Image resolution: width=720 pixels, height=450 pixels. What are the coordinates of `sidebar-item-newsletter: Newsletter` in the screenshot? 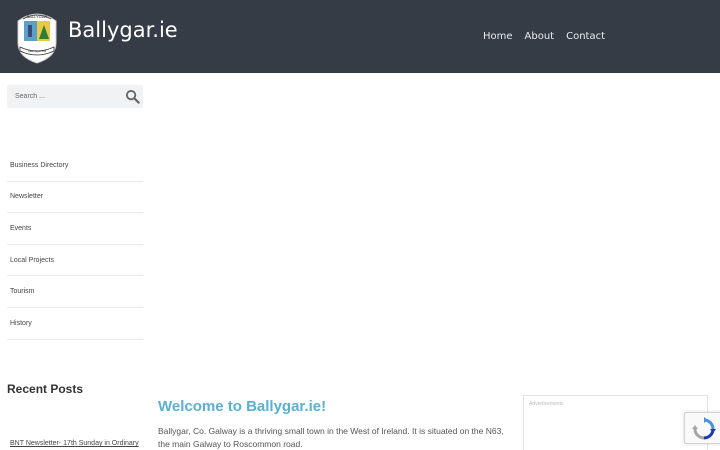 It's located at (75, 198).